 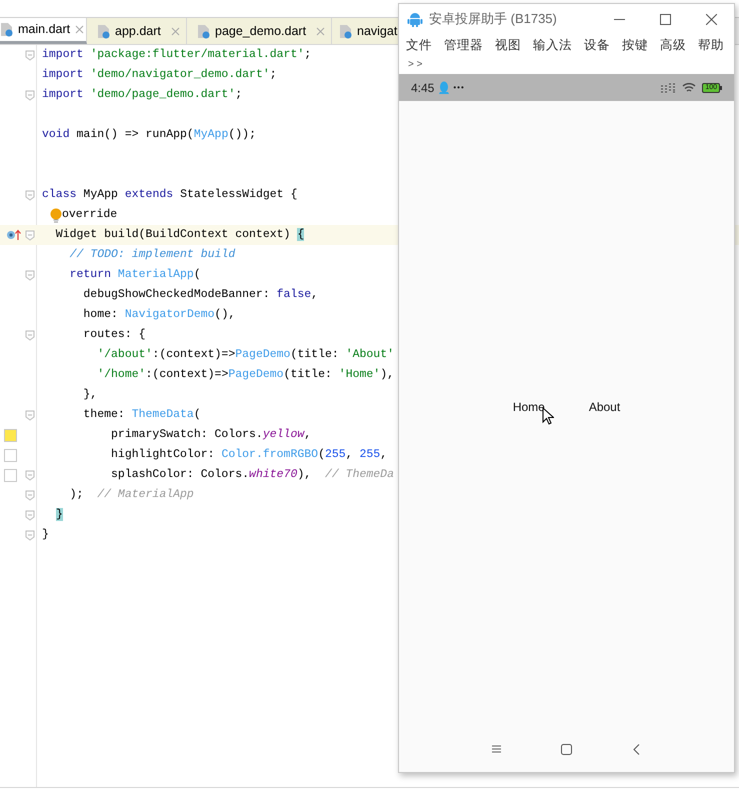 What do you see at coordinates (14, 235) in the screenshot?
I see `override-marker-icon` at bounding box center [14, 235].